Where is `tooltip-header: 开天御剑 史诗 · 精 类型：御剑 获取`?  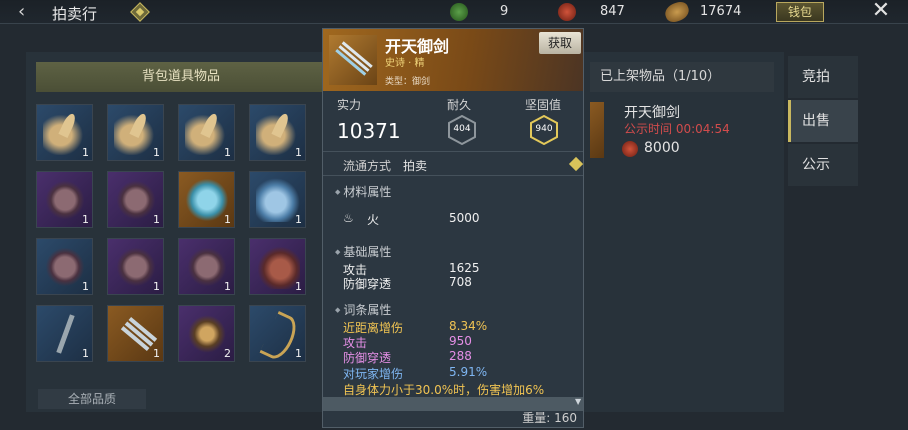 tooltip-header: 开天御剑 史诗 · 精 类型：御剑 获取 is located at coordinates (453, 60).